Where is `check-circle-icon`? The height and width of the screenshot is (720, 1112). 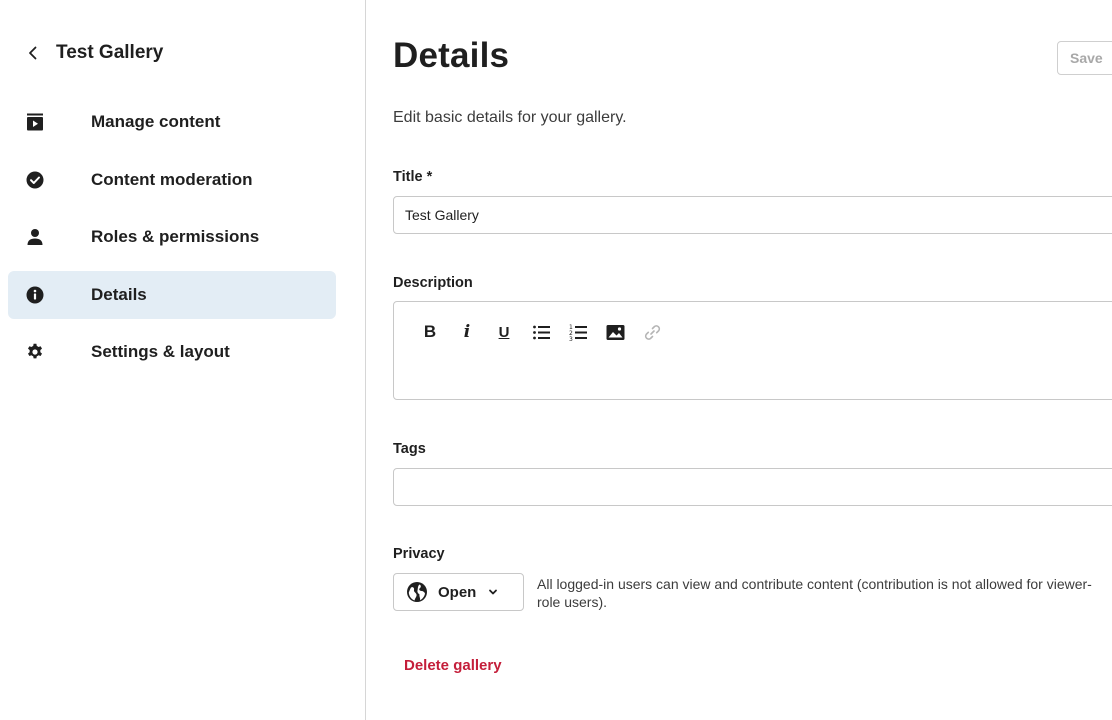 check-circle-icon is located at coordinates (35, 180).